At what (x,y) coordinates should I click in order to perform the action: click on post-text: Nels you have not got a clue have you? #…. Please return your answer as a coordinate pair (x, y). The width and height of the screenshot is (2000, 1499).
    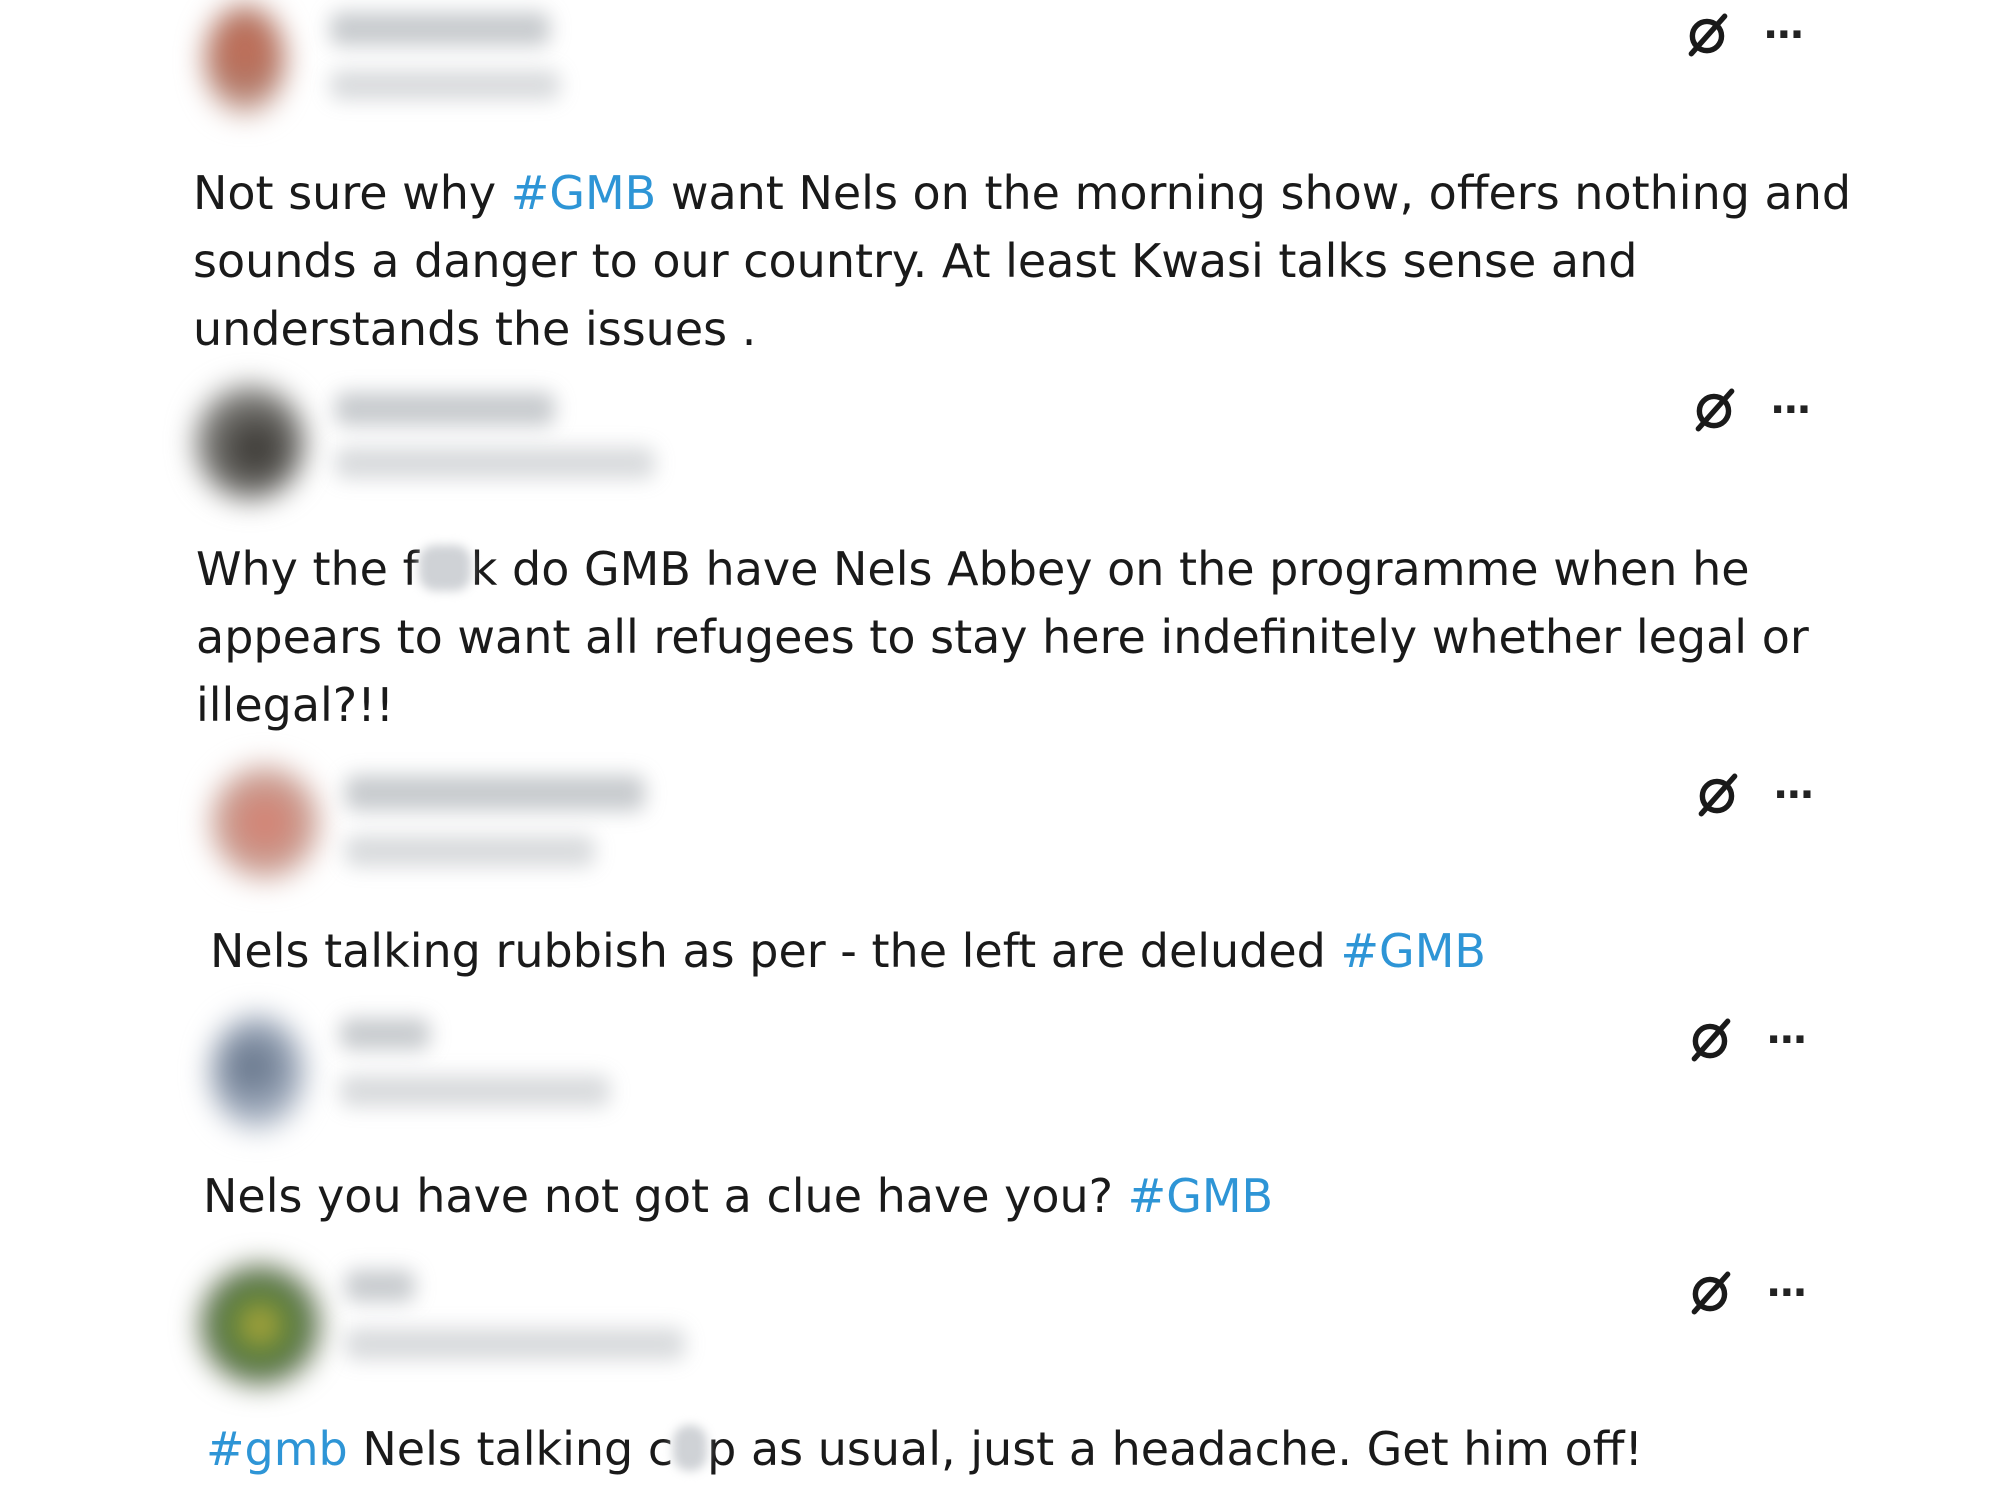
    Looking at the image, I should click on (738, 1196).